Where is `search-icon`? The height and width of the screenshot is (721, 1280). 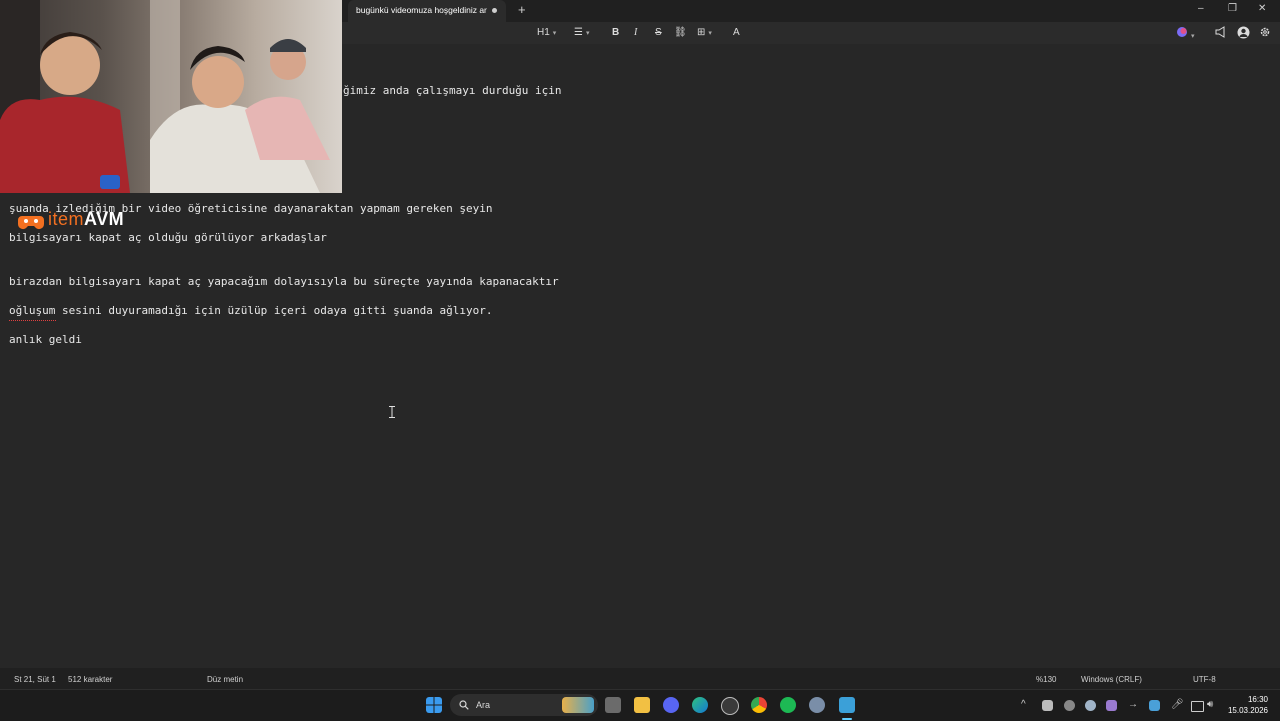 search-icon is located at coordinates (464, 705).